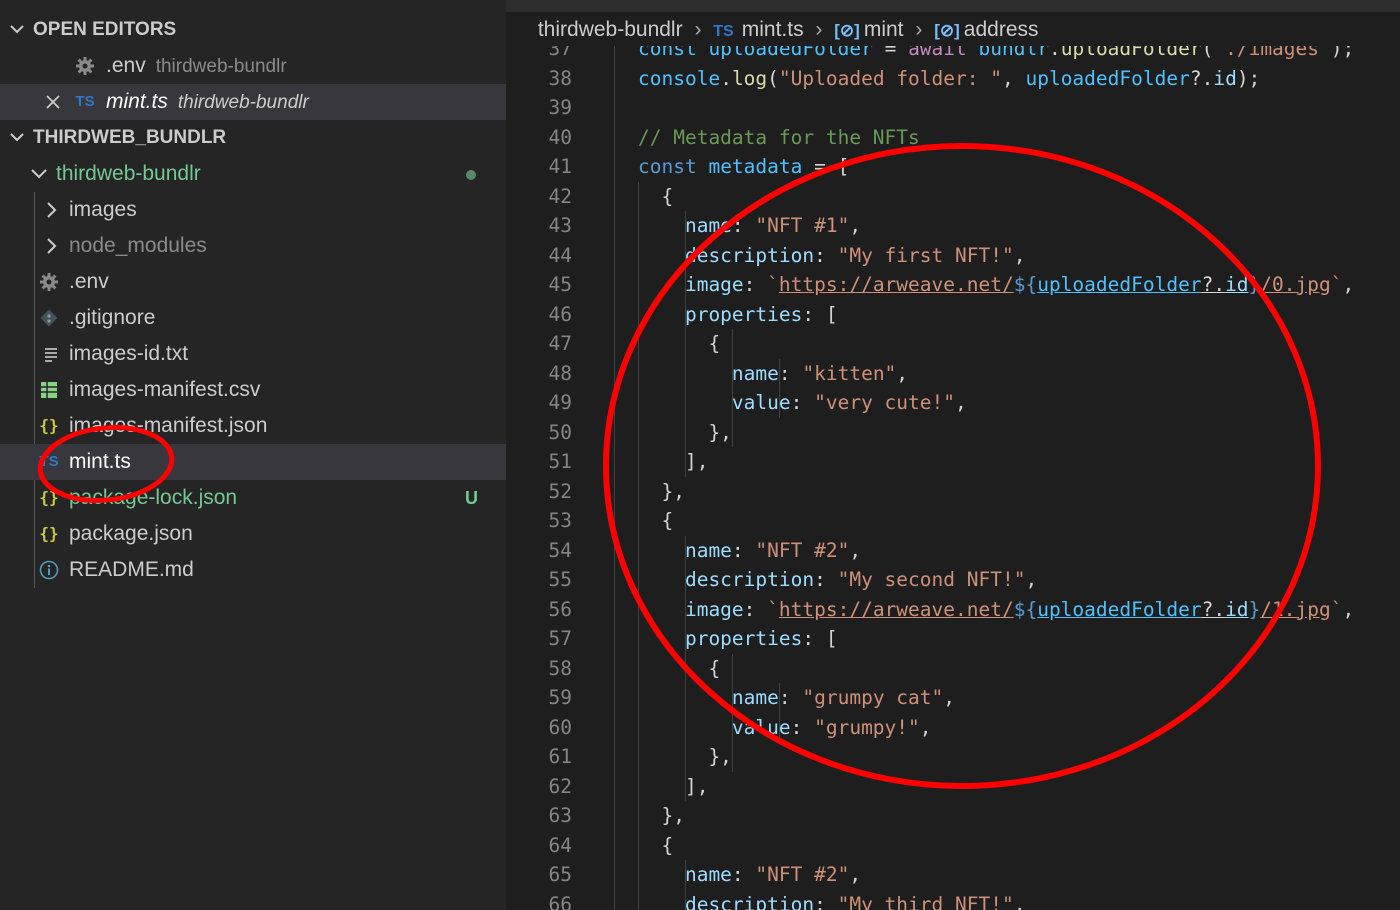  Describe the element at coordinates (253, 30) in the screenshot. I see `open-editors-header: OPEN EDITORS` at that location.